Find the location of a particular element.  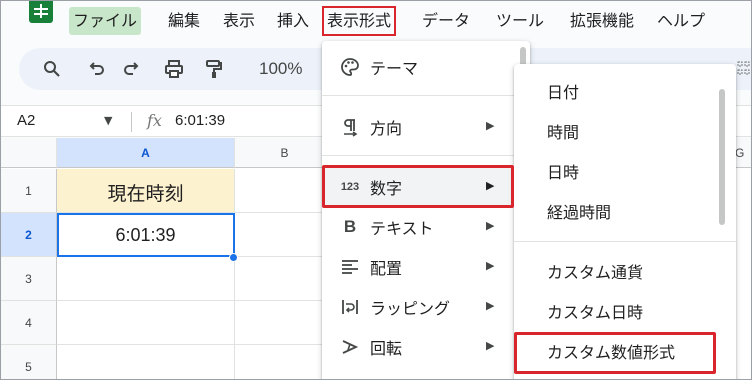

menu-extensions: 拡張機能 is located at coordinates (602, 21).